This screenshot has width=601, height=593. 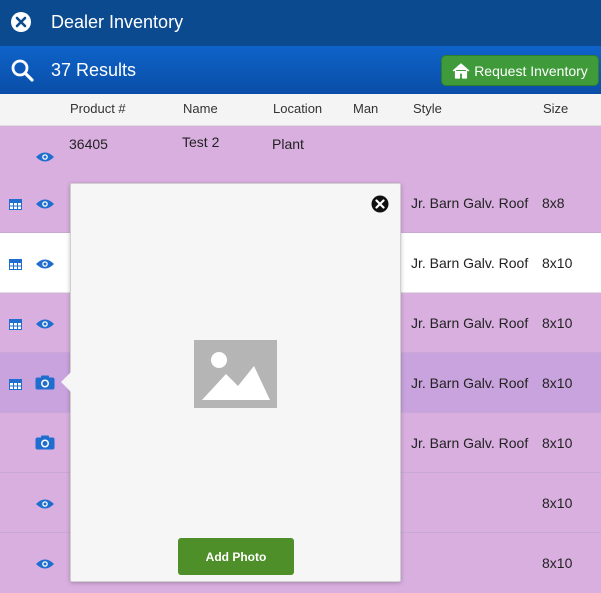 What do you see at coordinates (22, 72) in the screenshot?
I see `search-icon` at bounding box center [22, 72].